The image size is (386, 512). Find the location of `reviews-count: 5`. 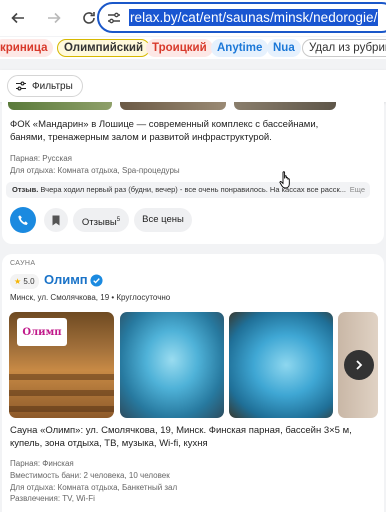

reviews-count: 5 is located at coordinates (118, 220).